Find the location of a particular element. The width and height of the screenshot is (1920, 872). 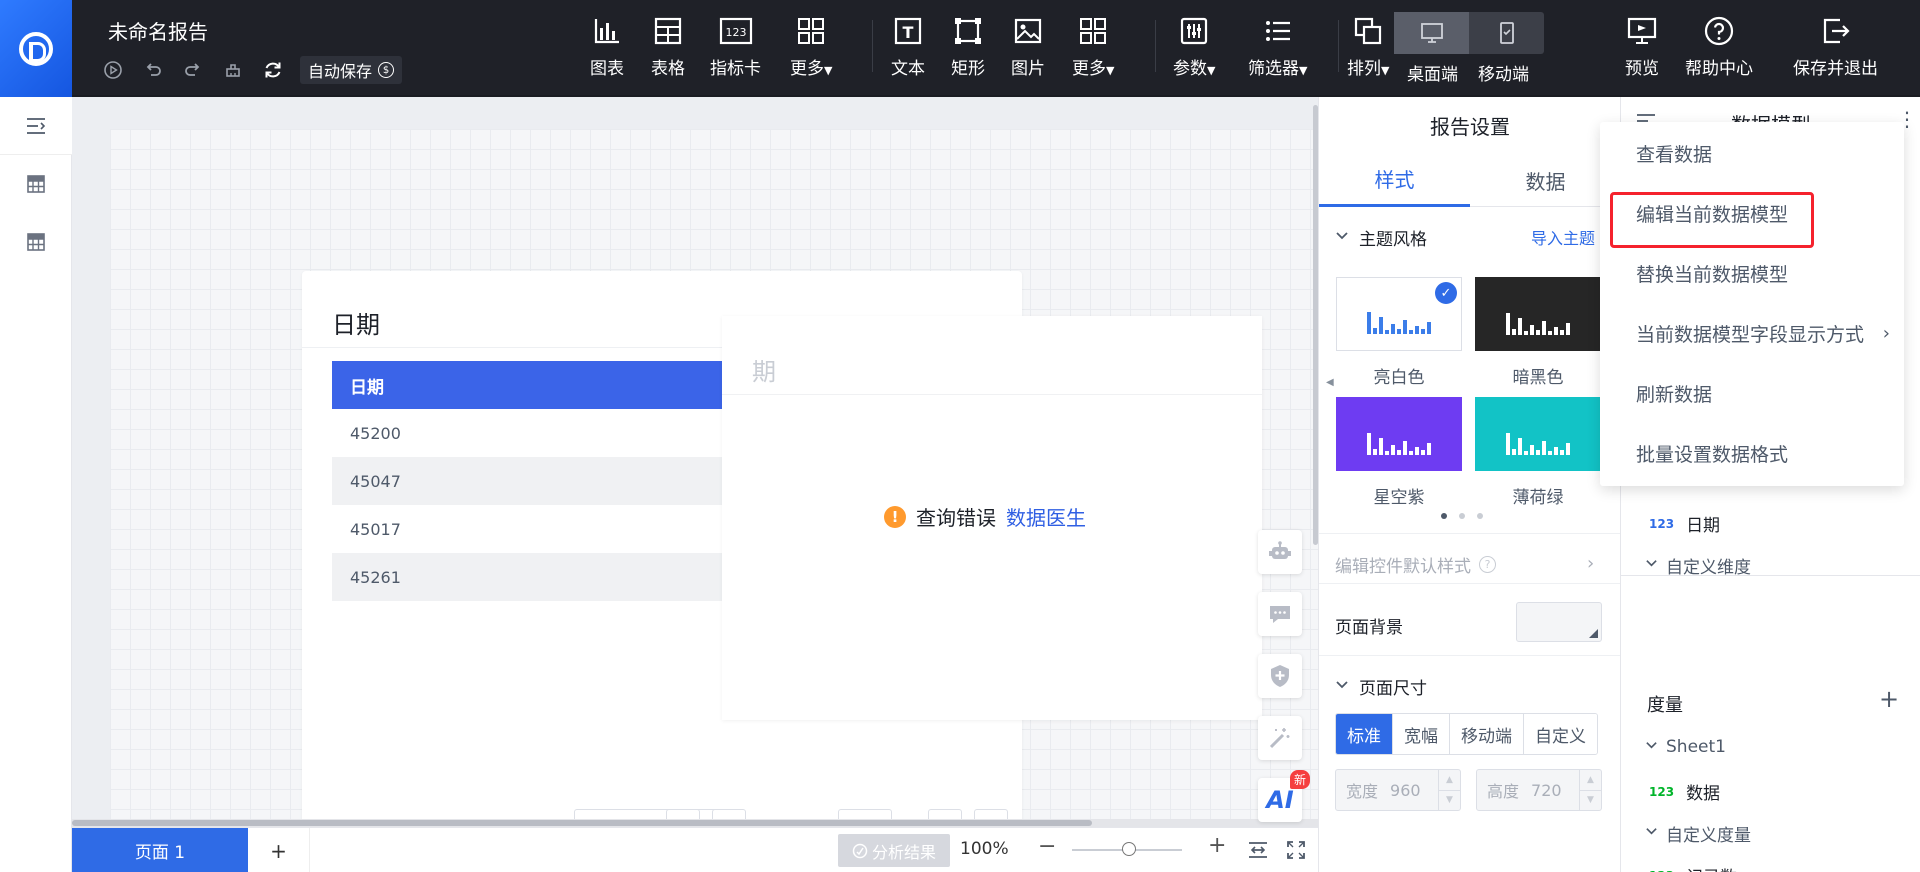

size-mobile: 移动端 is located at coordinates (1487, 734).